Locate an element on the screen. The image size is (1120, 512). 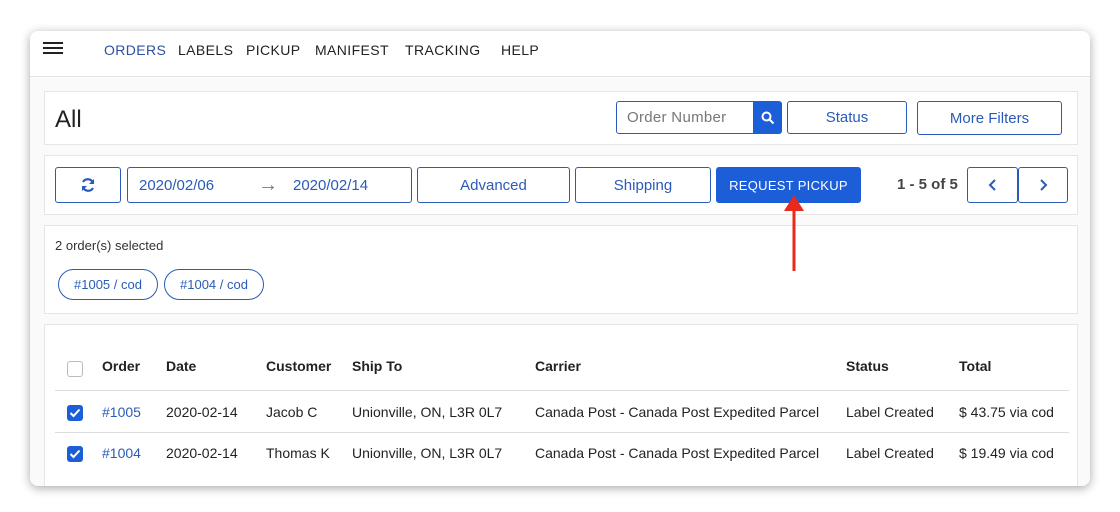
prev-page-button is located at coordinates (992, 185).